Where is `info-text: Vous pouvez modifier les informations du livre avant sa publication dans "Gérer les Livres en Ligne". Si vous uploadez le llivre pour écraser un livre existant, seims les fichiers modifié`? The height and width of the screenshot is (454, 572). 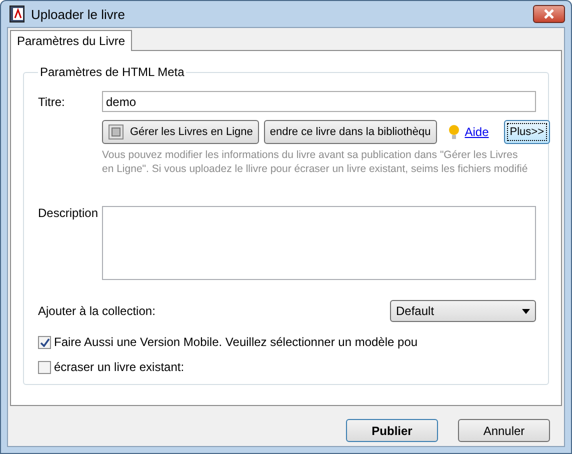
info-text: Vous pouvez modifier les informations du livre avant sa publication dans "Gérer les Livres en Ligne". Si vous uploadez le llivre pour écraser un livre existant, seims les fichiers modifié is located at coordinates (315, 162).